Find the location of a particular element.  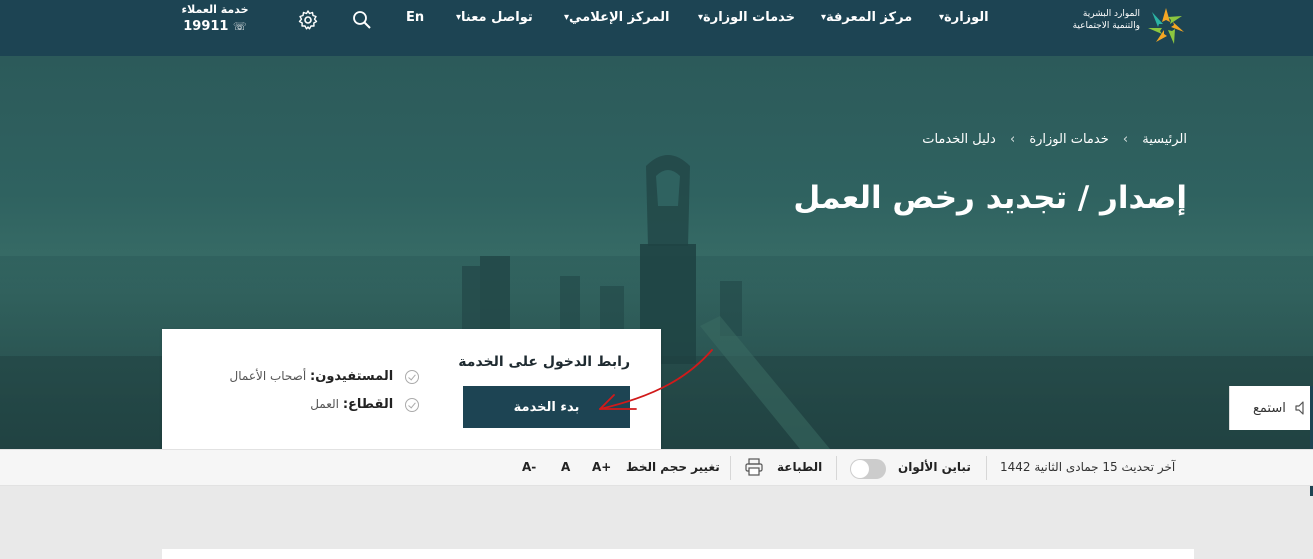

logo-line-1: الموارد البشرية is located at coordinates (1111, 14).